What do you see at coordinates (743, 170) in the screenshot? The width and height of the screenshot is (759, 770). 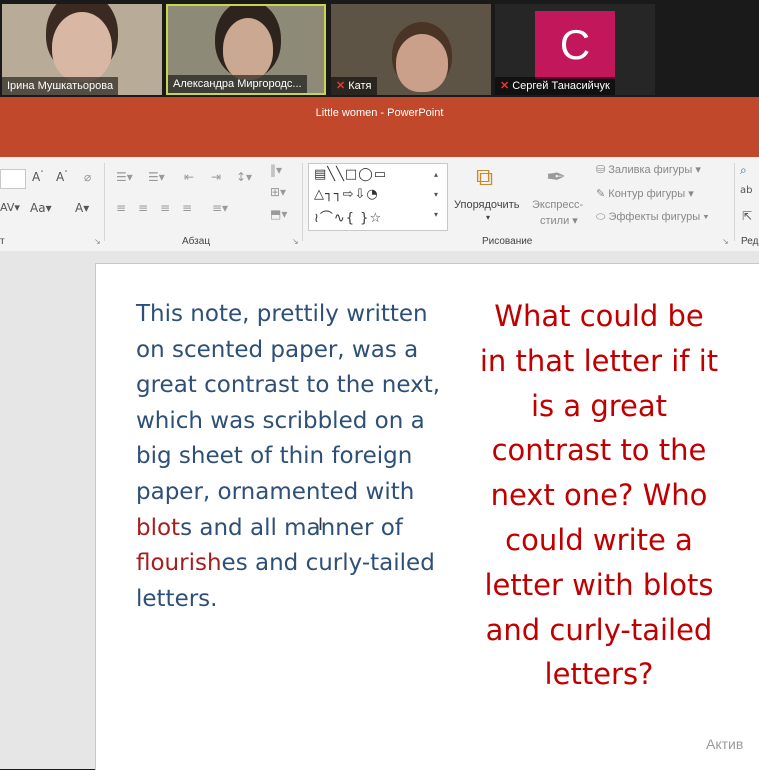 I see `find-icon: ⌕` at bounding box center [743, 170].